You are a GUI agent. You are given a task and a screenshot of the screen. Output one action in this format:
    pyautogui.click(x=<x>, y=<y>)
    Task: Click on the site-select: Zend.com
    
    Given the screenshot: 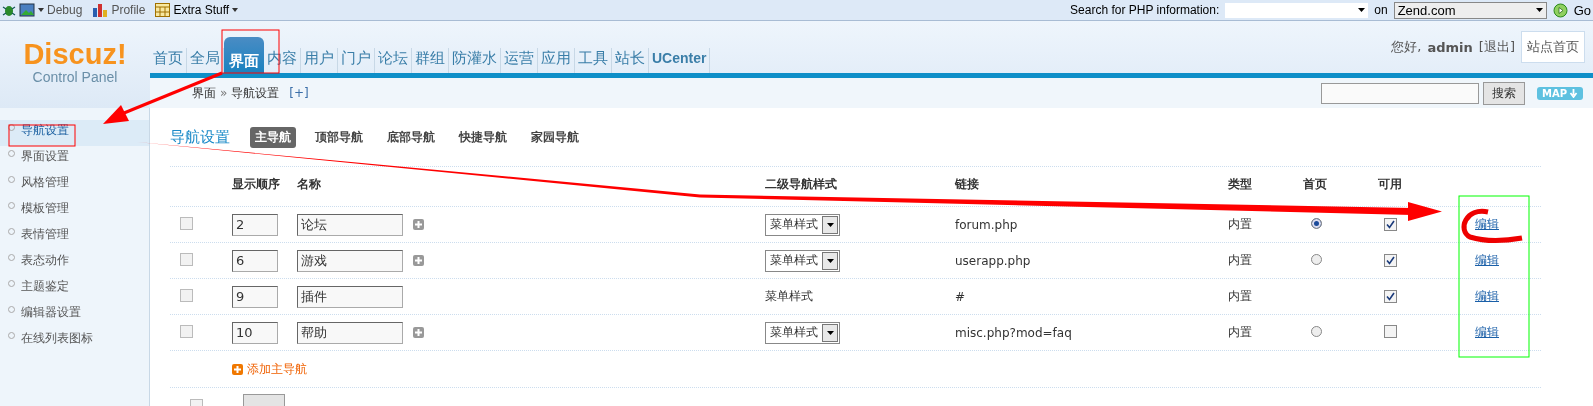 What is the action you would take?
    pyautogui.click(x=1470, y=10)
    